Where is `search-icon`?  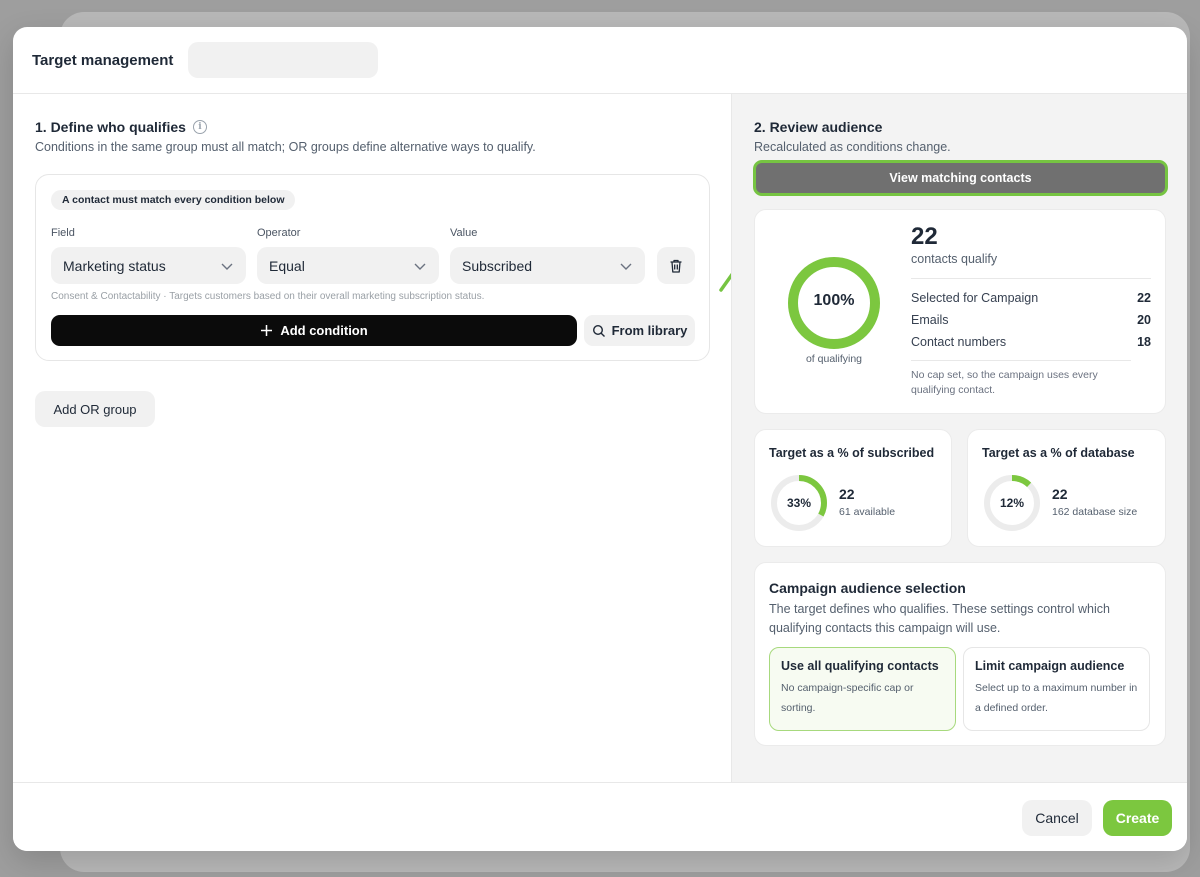 search-icon is located at coordinates (598, 330).